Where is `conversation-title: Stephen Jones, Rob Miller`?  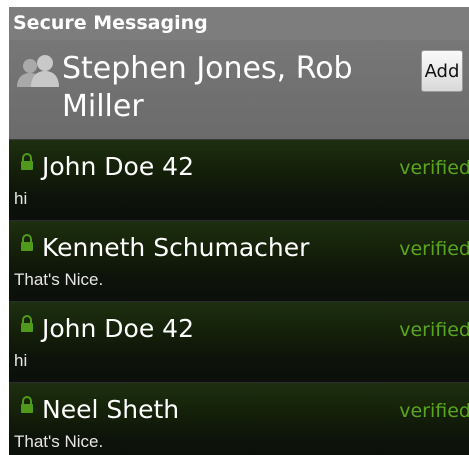 conversation-title: Stephen Jones, Rob Miller is located at coordinates (207, 87).